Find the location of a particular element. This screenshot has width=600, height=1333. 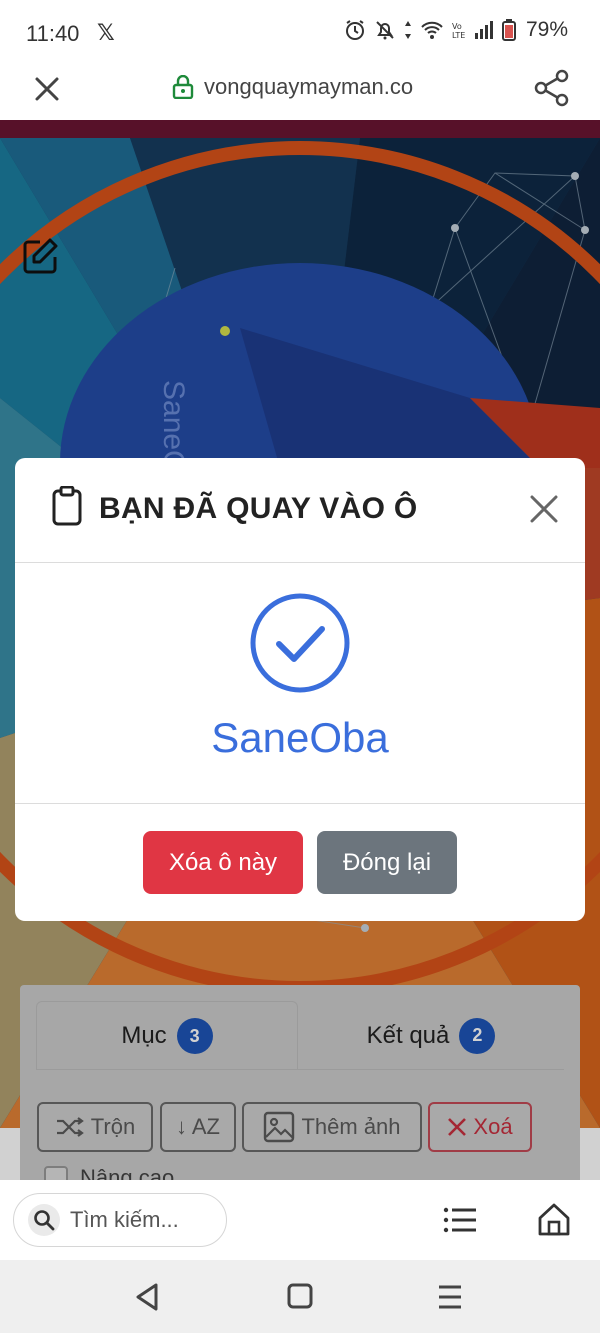

home-square-icon is located at coordinates (300, 1296).